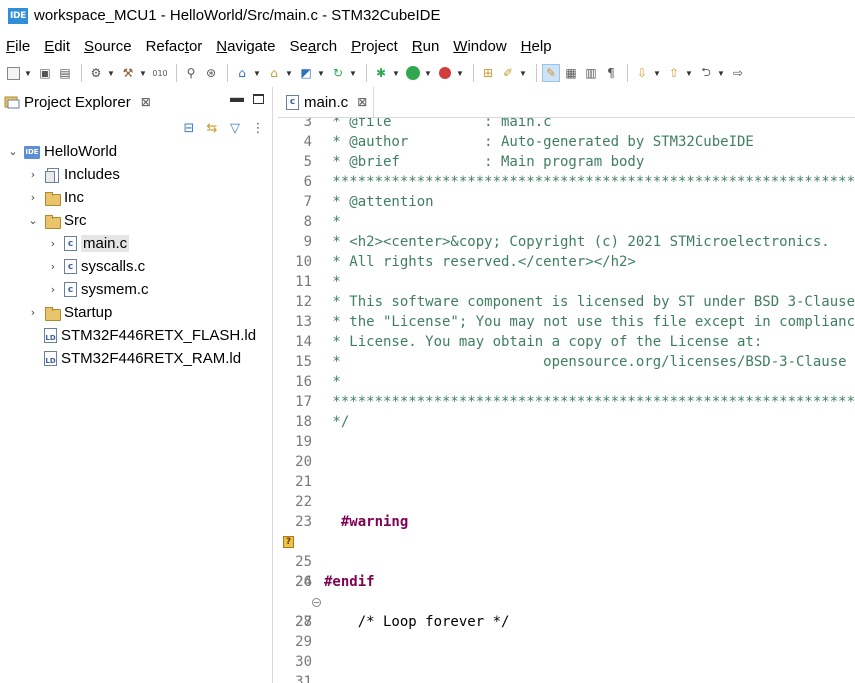  What do you see at coordinates (381, 73) in the screenshot?
I see `debug-bug-icon: ✱` at bounding box center [381, 73].